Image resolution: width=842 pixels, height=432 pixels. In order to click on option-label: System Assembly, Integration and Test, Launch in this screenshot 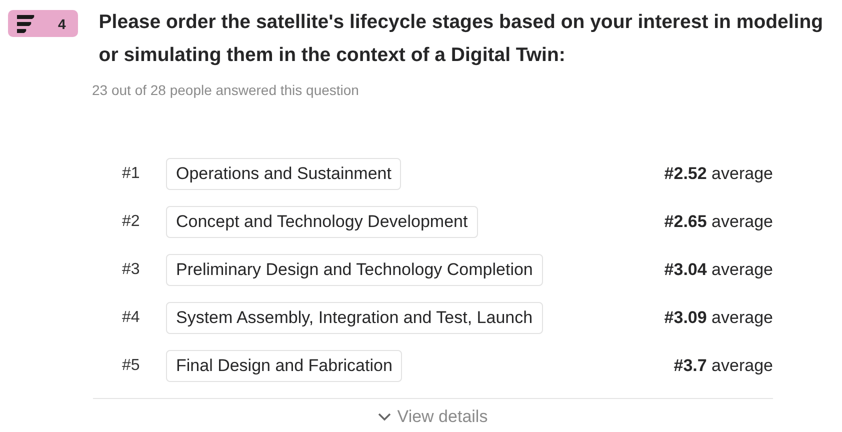, I will do `click(354, 318)`.